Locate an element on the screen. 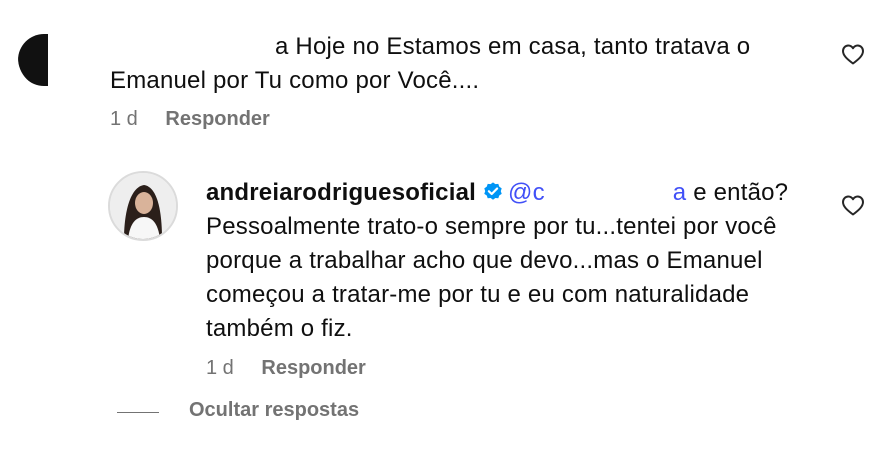 The image size is (886, 460). reply-time: 1 d is located at coordinates (220, 368).